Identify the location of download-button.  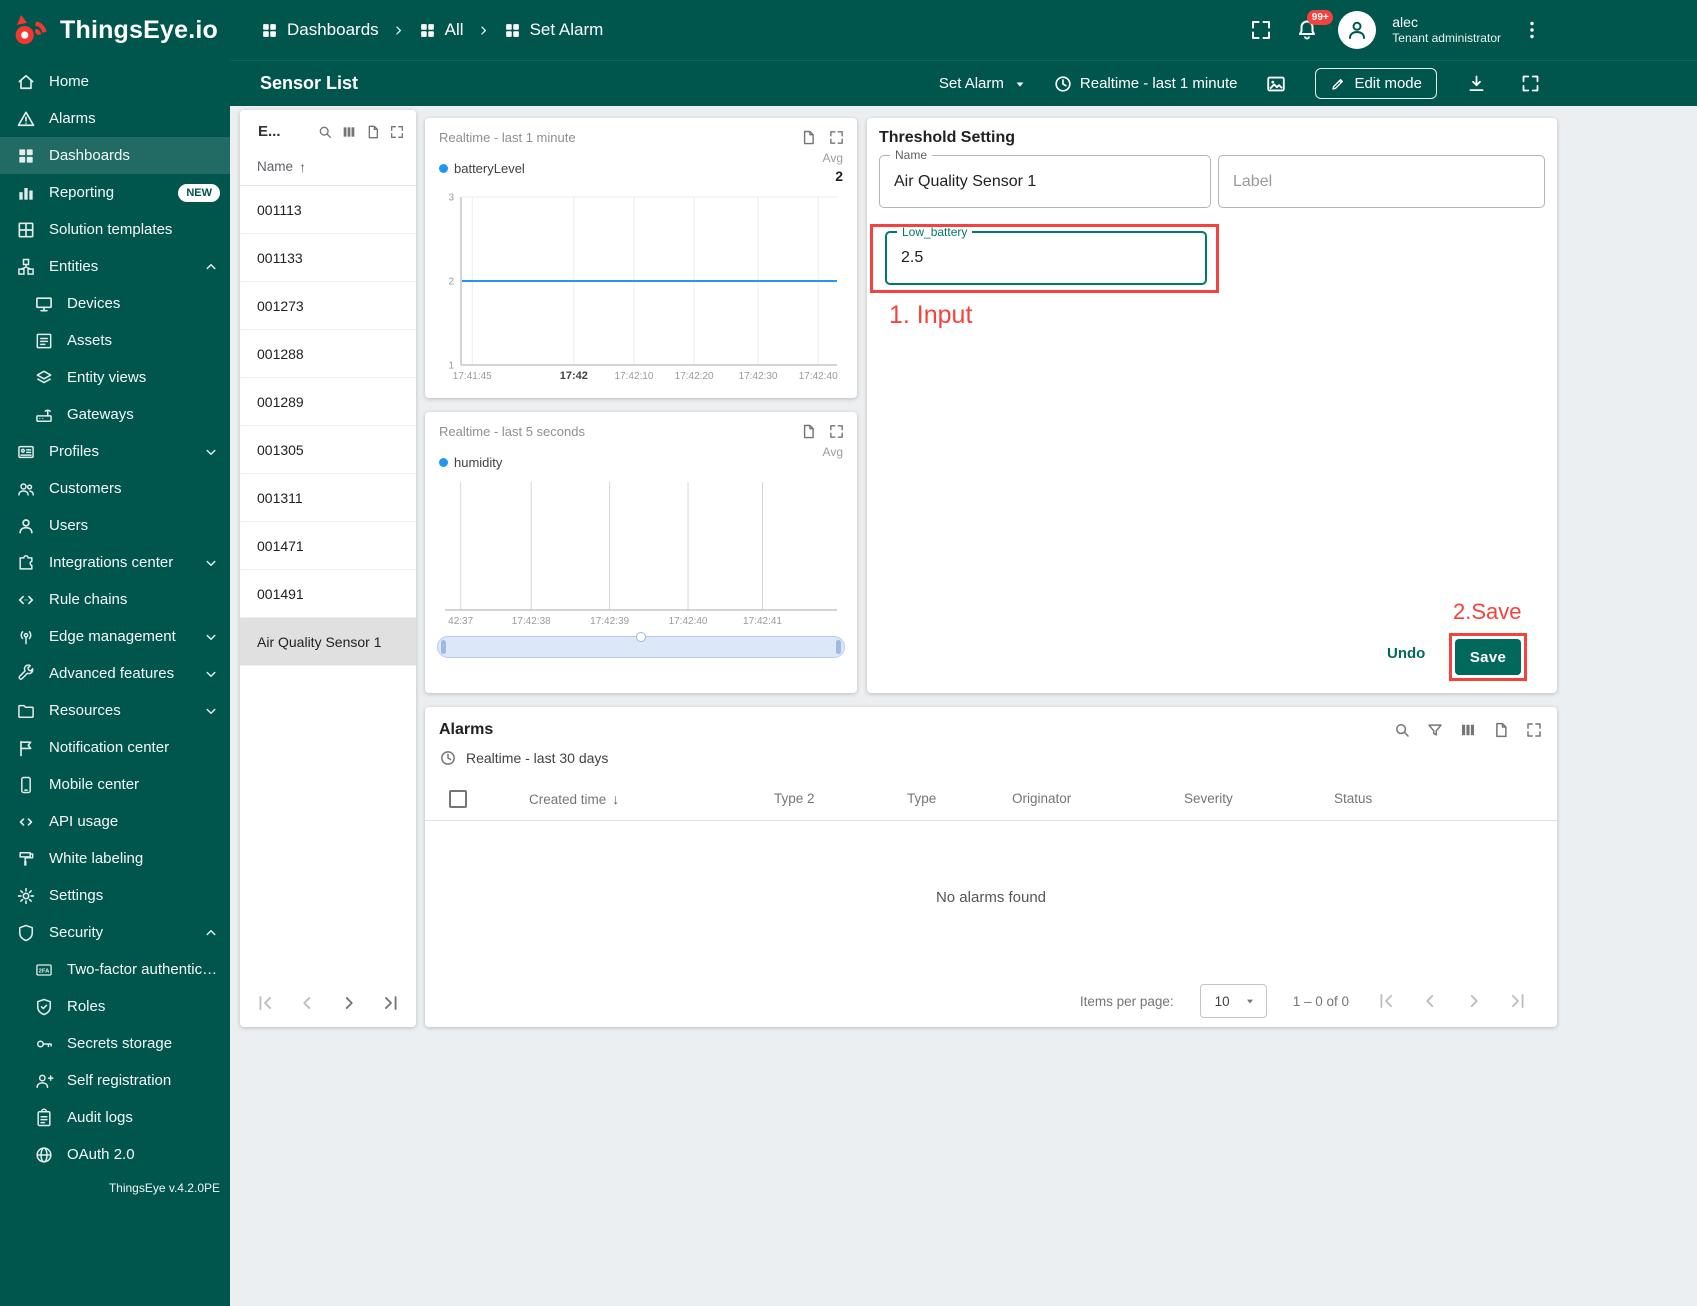
(1476, 84).